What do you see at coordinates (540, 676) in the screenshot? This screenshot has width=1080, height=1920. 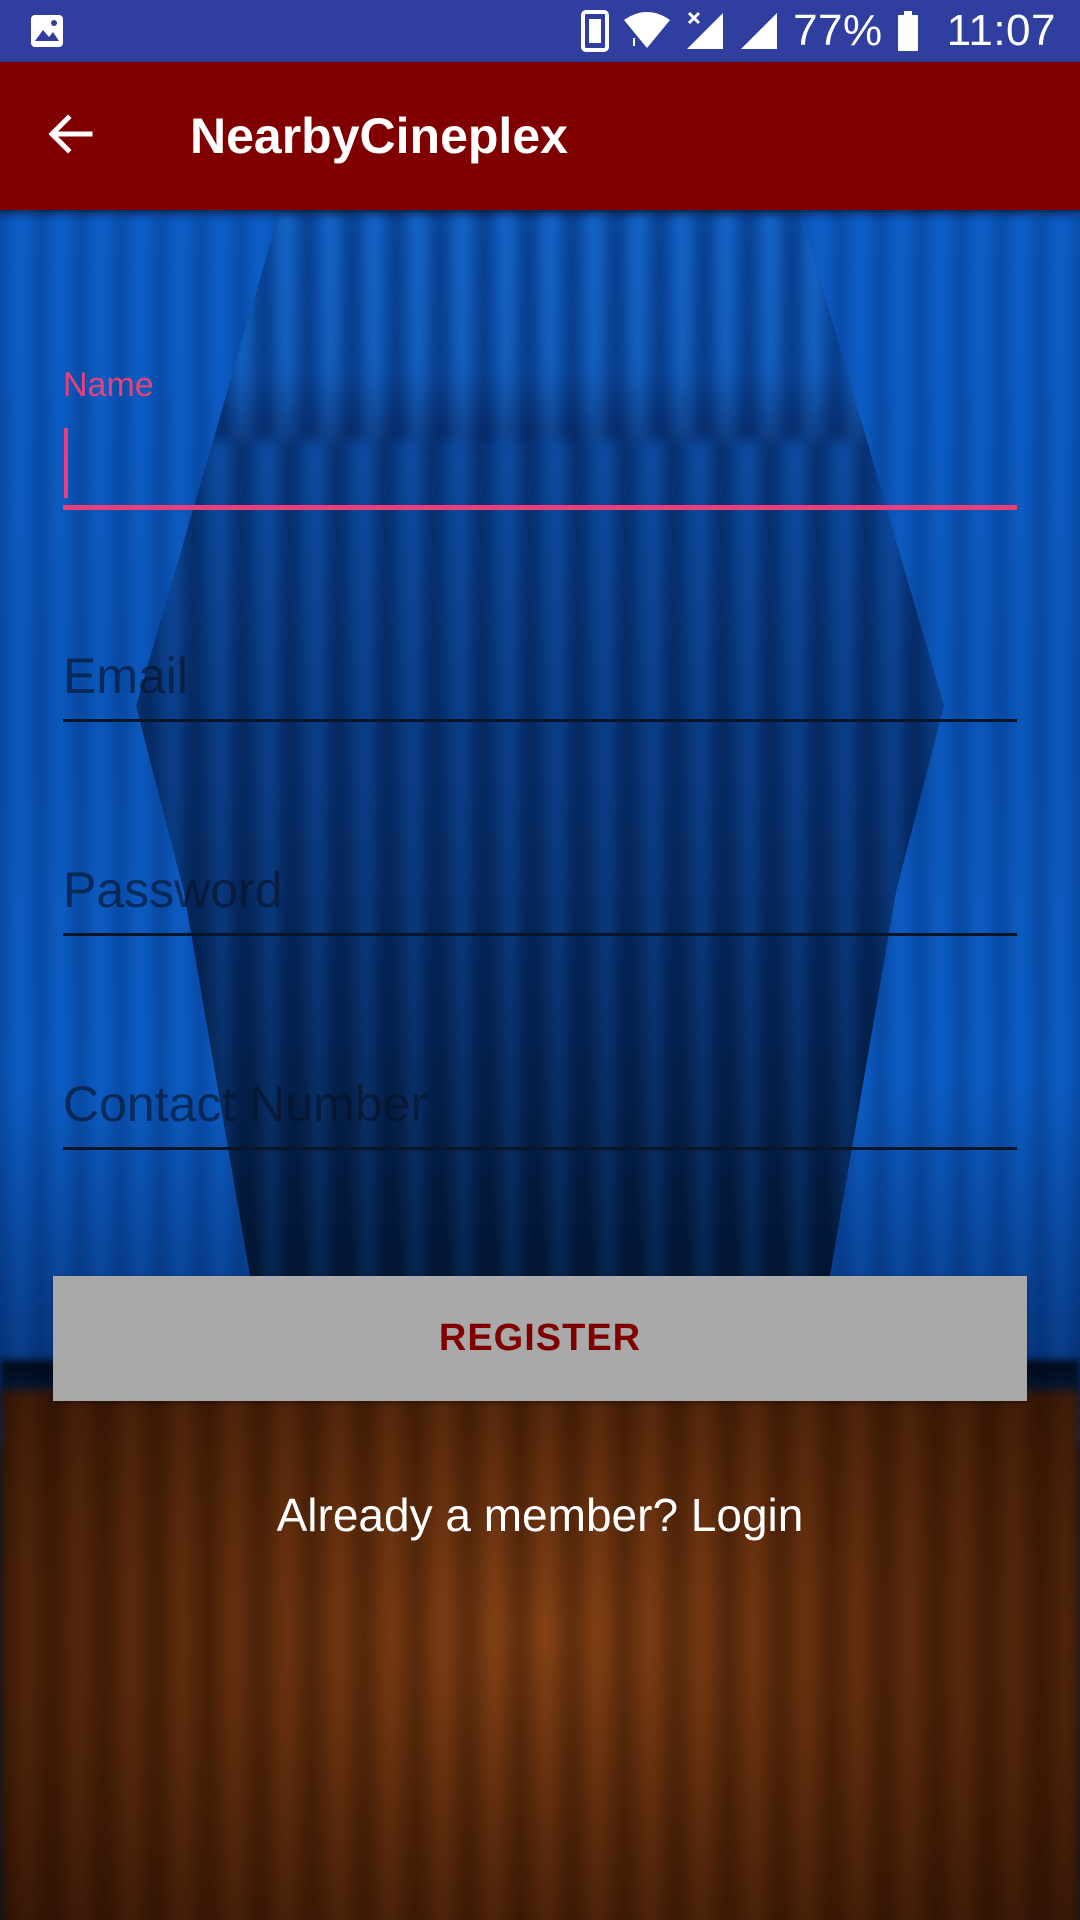 I see `email-field` at bounding box center [540, 676].